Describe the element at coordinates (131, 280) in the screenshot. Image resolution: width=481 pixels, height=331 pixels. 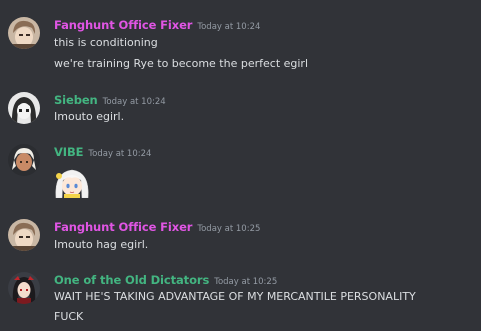
I see `username: One of the Old Dictators` at that location.